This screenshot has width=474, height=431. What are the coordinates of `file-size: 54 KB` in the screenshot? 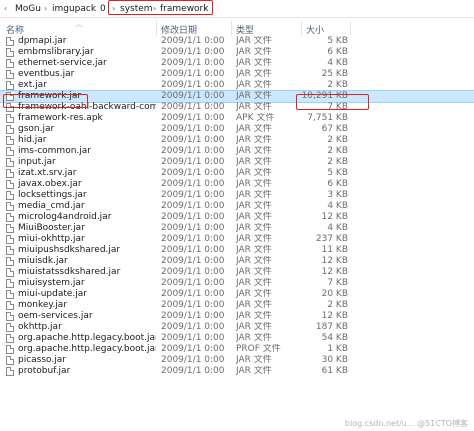 It's located at (334, 338).